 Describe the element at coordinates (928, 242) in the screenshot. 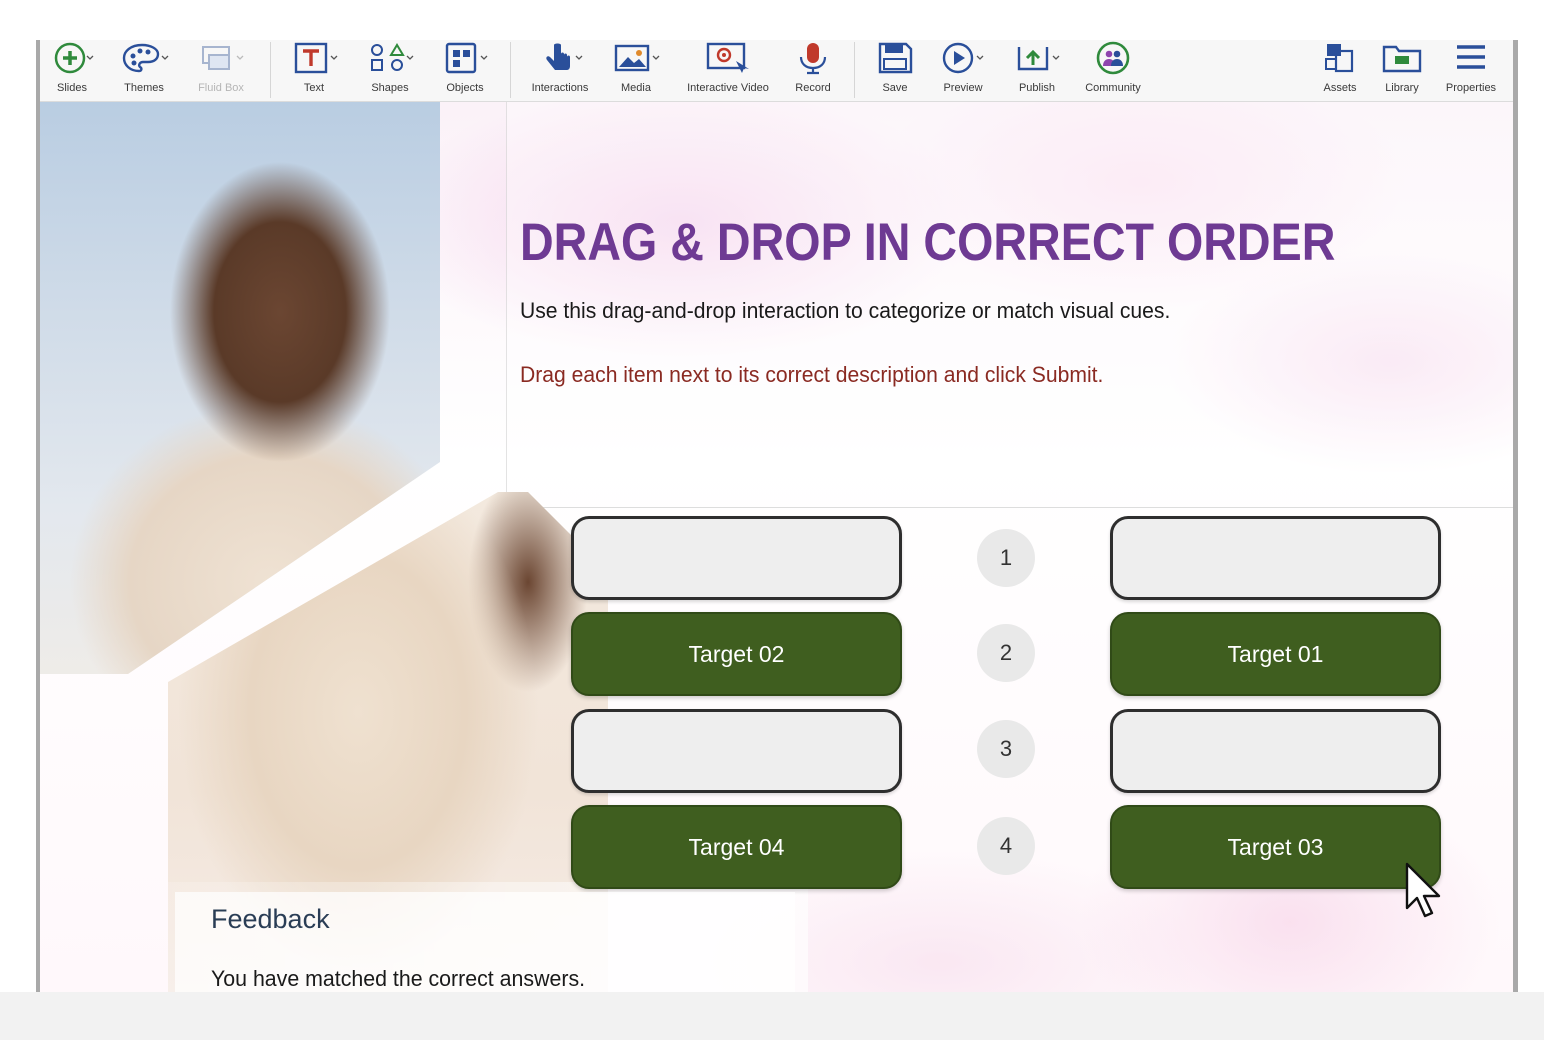

I see `slide-title: DRAG & DROP IN CORRECT ORDER` at that location.